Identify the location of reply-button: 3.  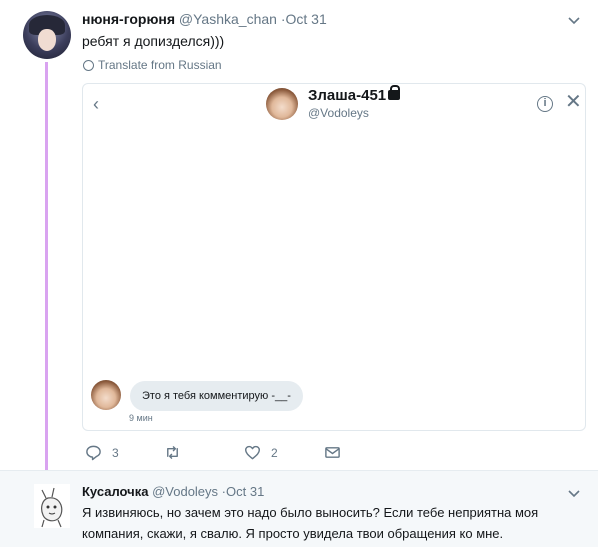
(124, 452).